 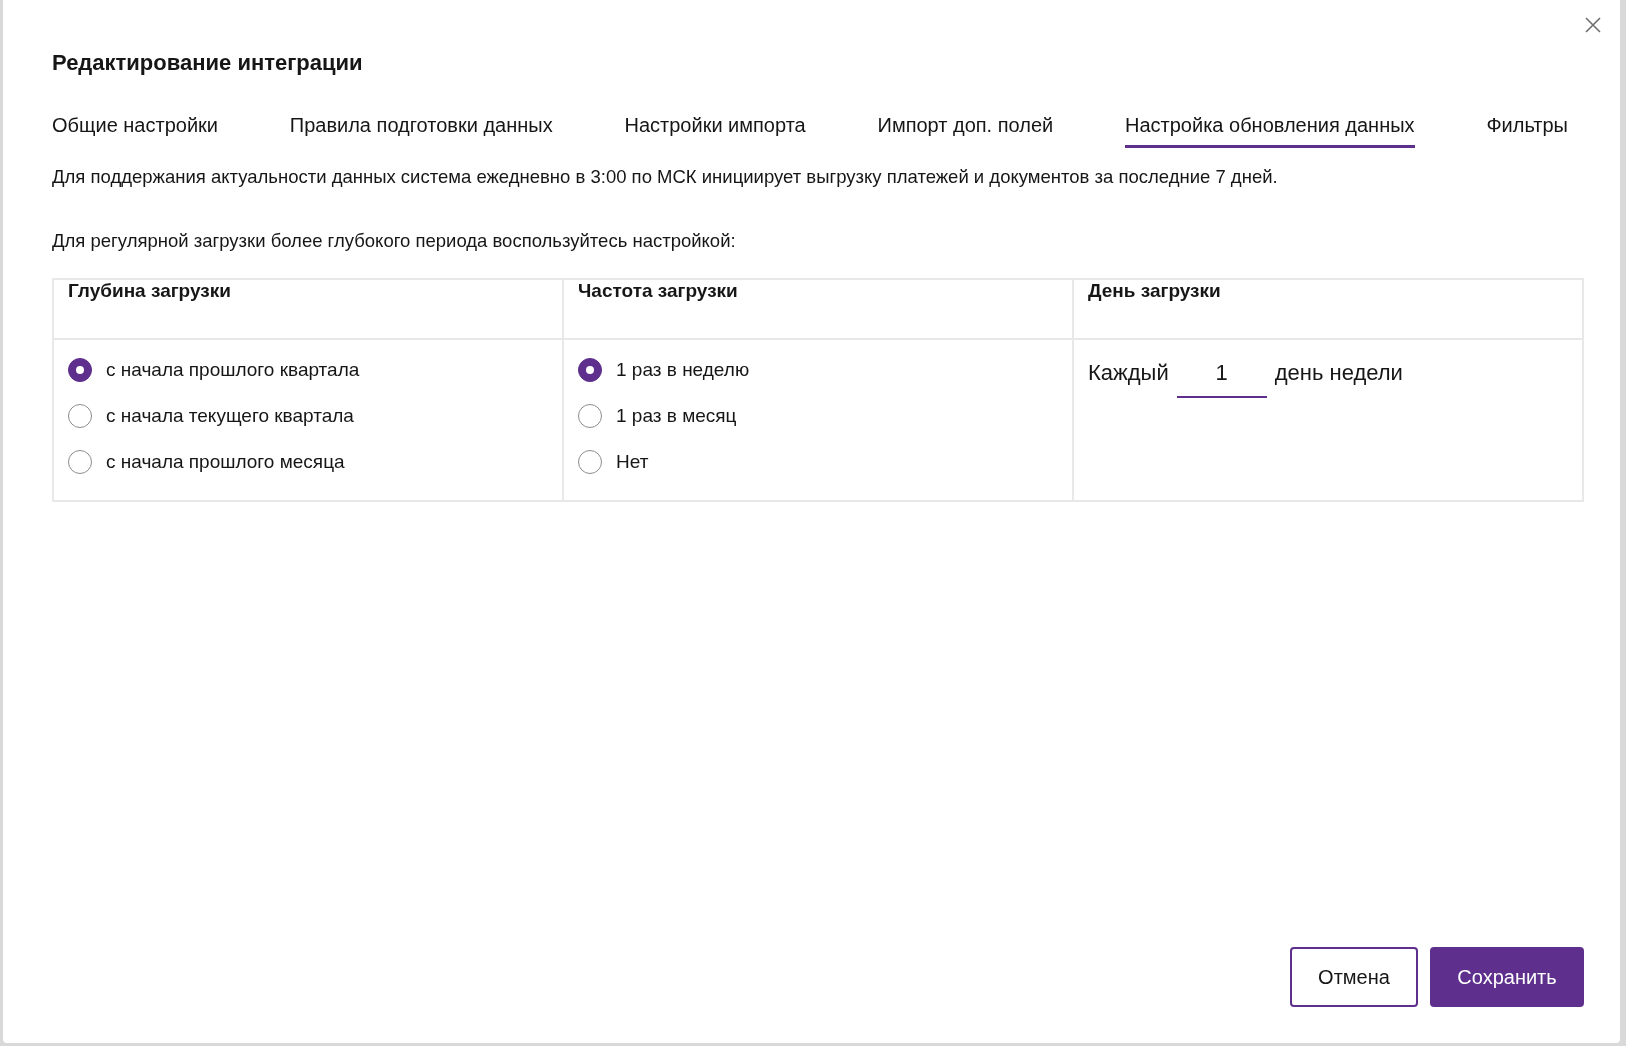 I want to click on field-prefix: Каждый, so click(x=1128, y=372).